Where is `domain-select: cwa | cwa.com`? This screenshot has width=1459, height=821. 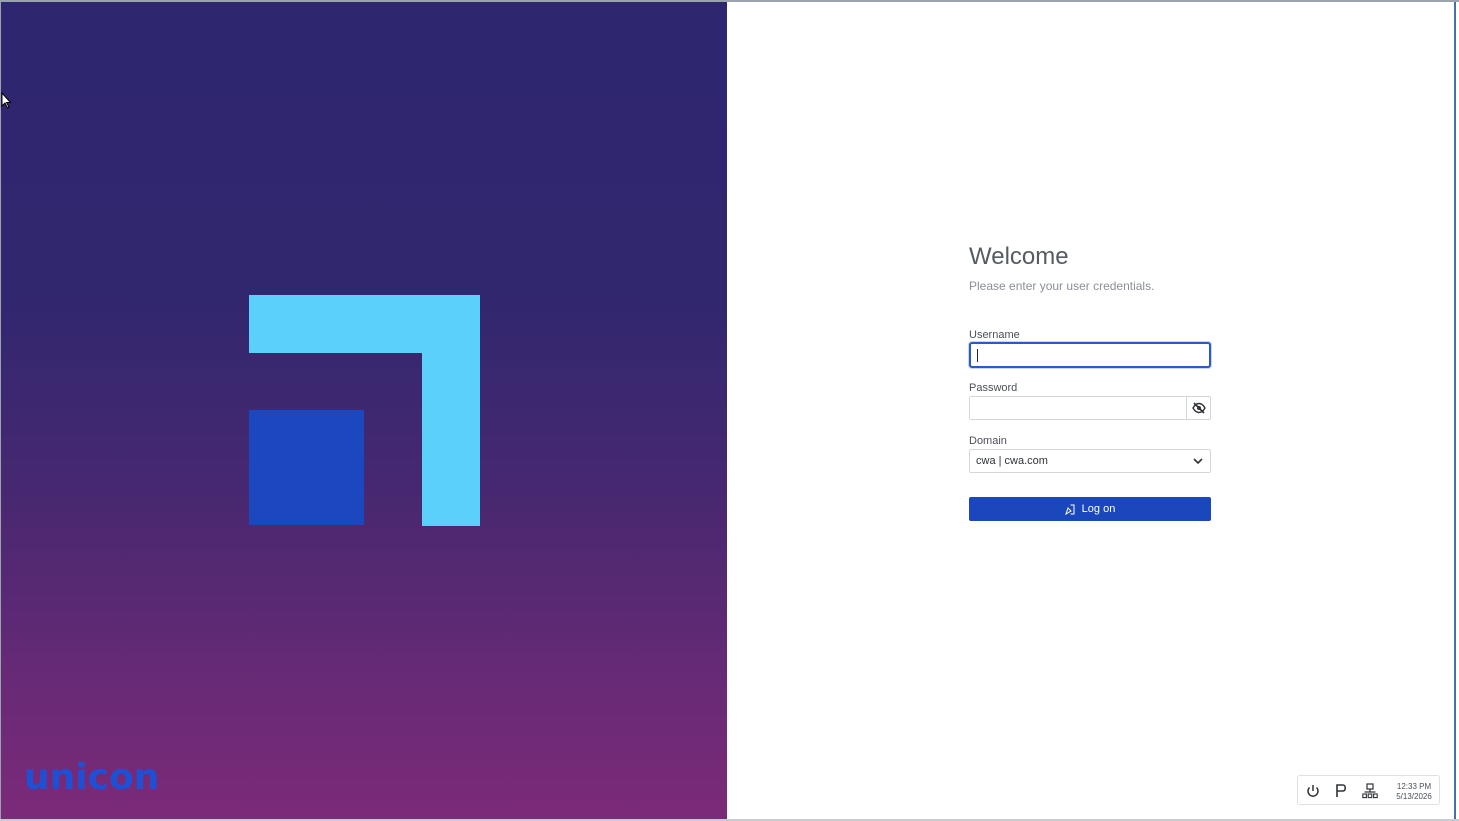 domain-select: cwa | cwa.com is located at coordinates (1090, 461).